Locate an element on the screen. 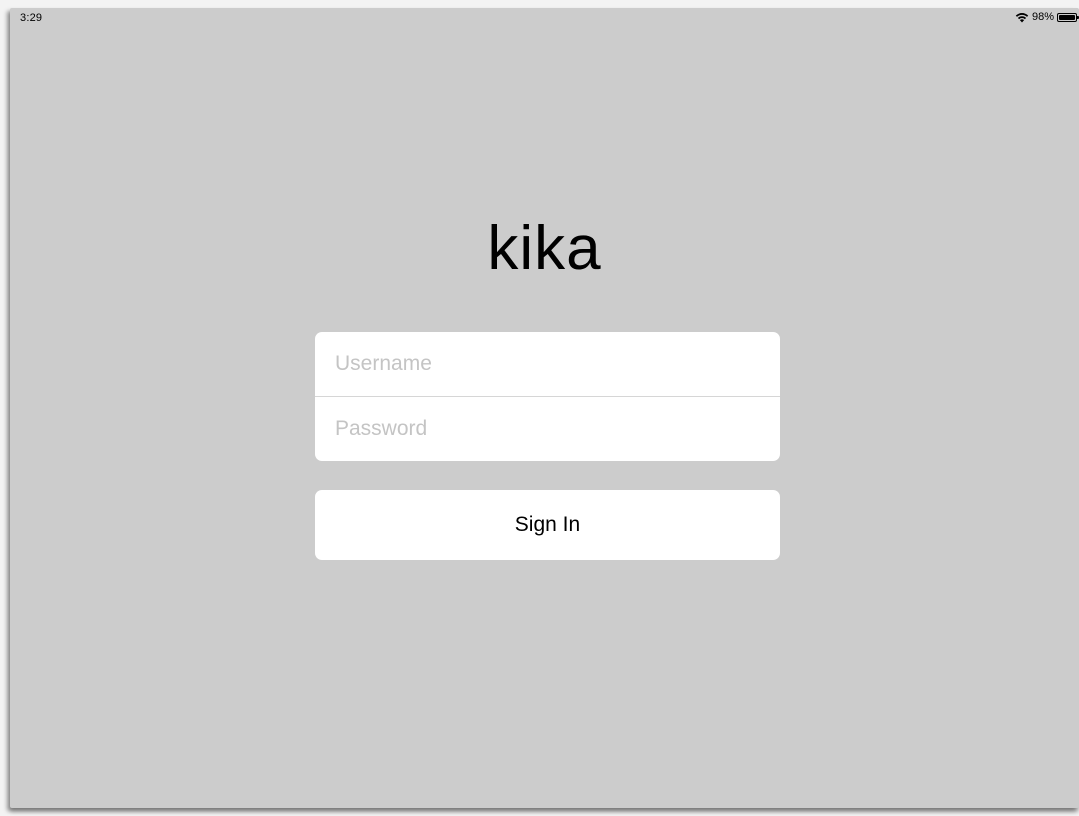 The width and height of the screenshot is (1079, 816). sign-in-button: Sign In is located at coordinates (547, 525).